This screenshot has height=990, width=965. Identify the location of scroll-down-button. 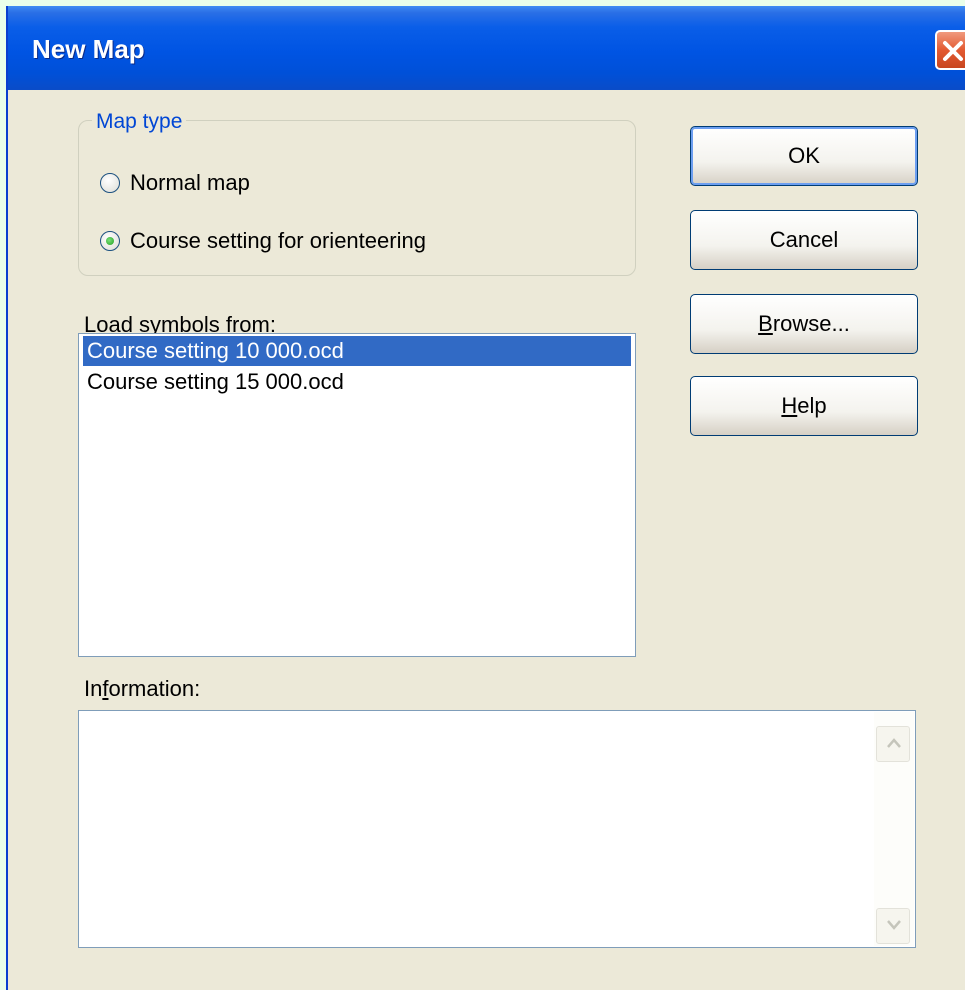
(893, 926).